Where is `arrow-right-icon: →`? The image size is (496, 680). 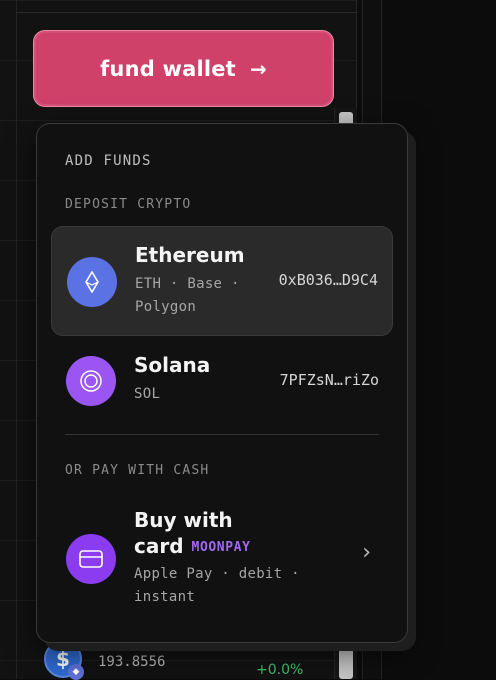
arrow-right-icon: → is located at coordinates (258, 68).